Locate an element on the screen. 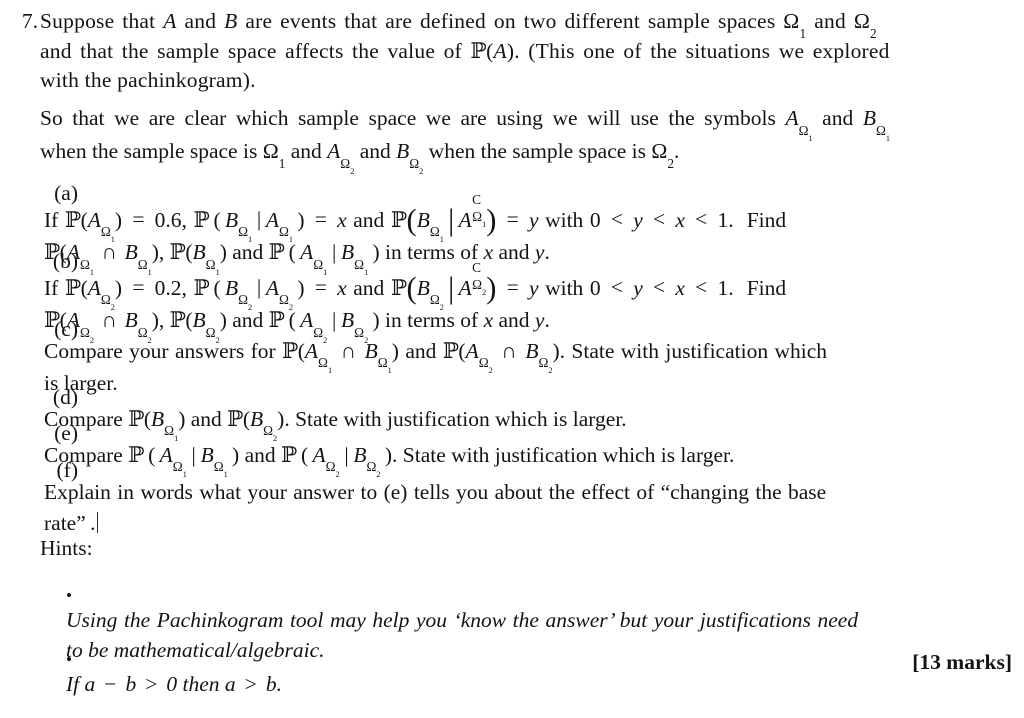 This screenshot has height=718, width=1024. hint-2-line1: If a − b > 0 then a > b. is located at coordinates (174, 683).